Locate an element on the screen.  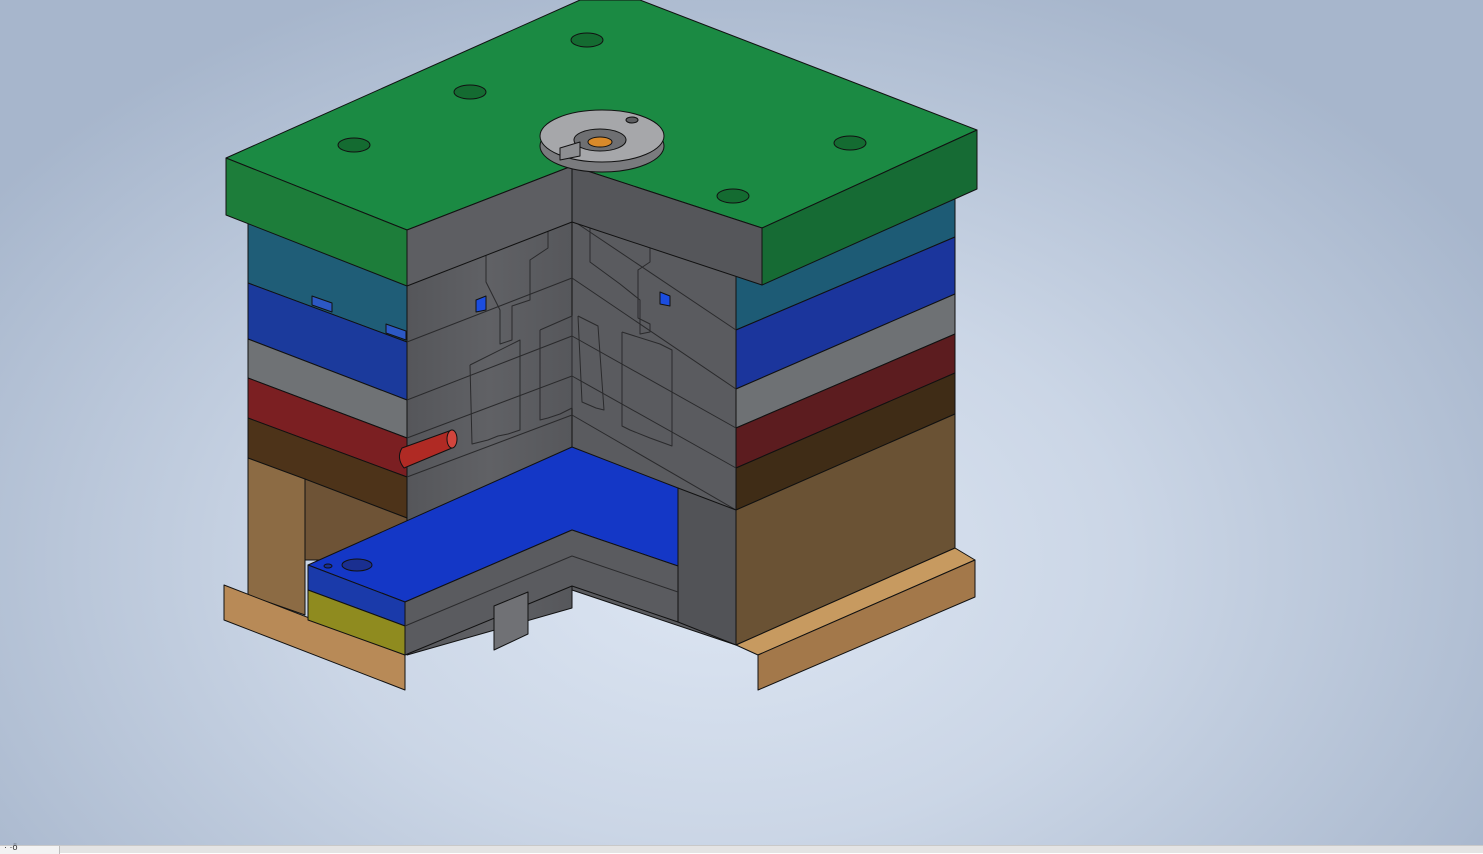
sprue-gate is located at coordinates (600, 142).